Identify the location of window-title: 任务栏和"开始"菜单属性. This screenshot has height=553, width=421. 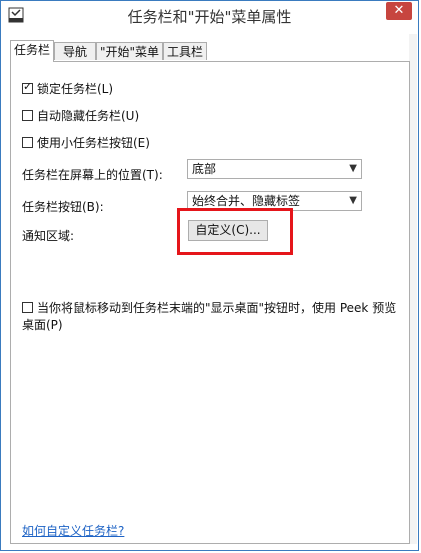
(209, 17).